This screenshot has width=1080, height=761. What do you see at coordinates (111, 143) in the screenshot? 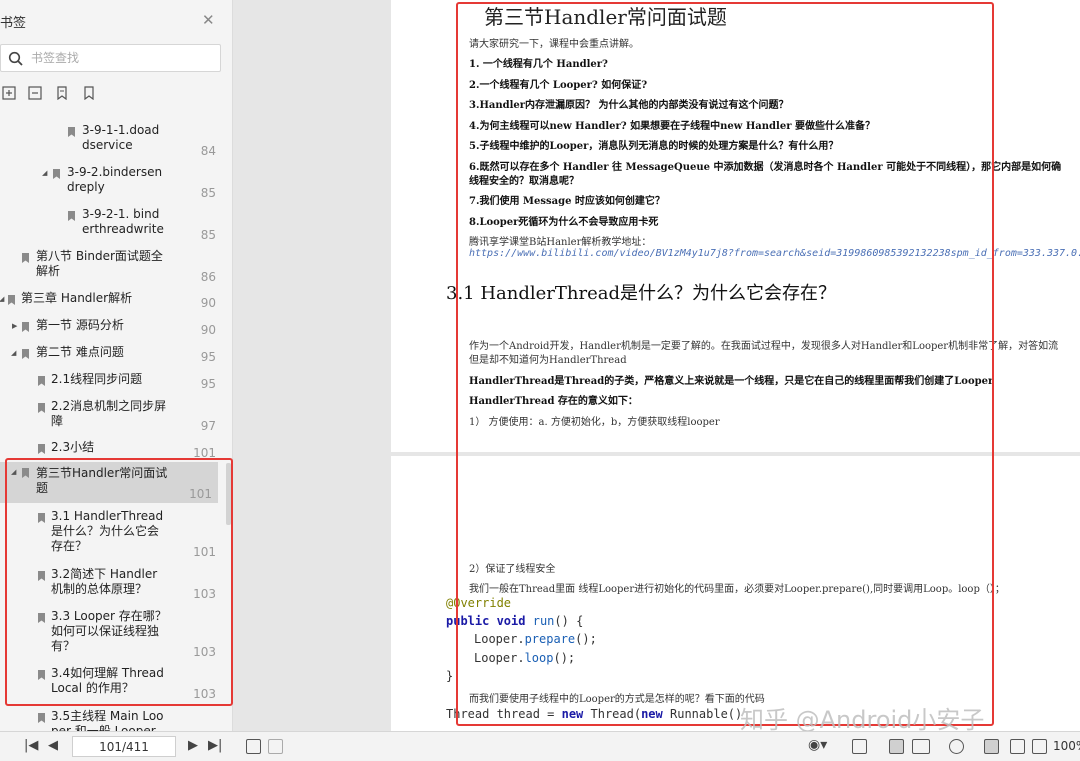
I see `bookmark-item: 3-9-1-1.doad dservice 84` at bounding box center [111, 143].